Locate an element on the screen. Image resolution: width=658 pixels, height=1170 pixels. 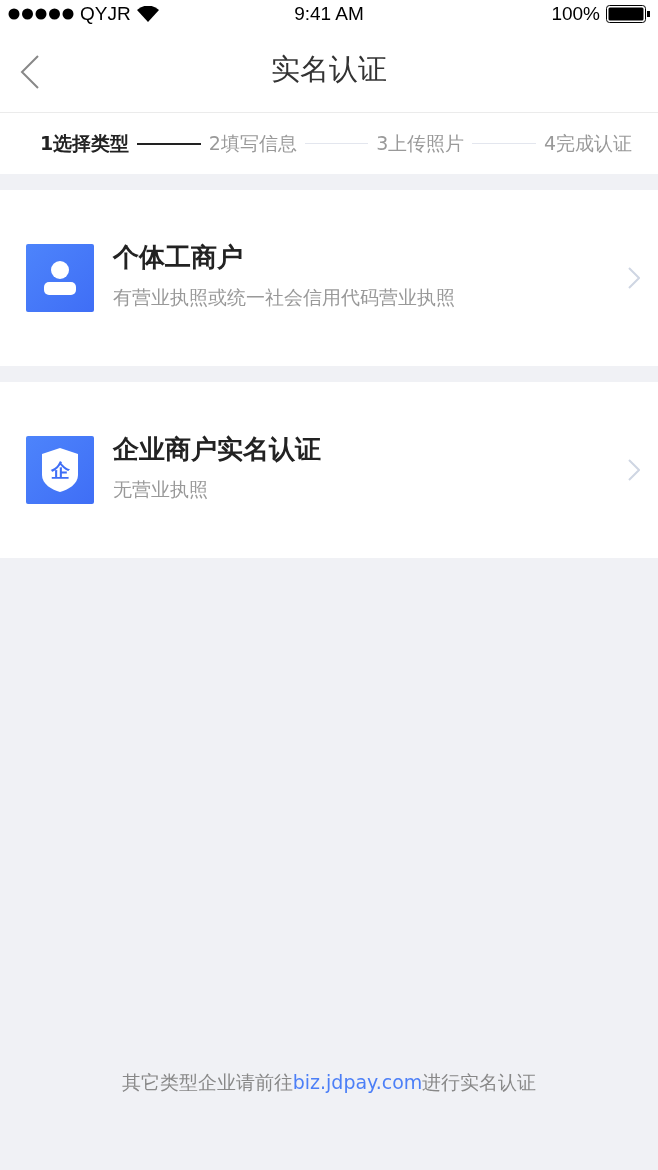
battery-percent: 100% is located at coordinates (575, 14).